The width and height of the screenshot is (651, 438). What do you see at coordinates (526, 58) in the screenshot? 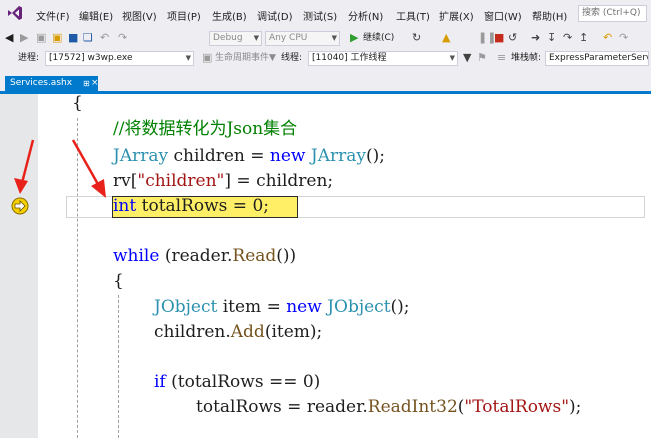
I see `stack-frame-label: 堆栈帧:` at bounding box center [526, 58].